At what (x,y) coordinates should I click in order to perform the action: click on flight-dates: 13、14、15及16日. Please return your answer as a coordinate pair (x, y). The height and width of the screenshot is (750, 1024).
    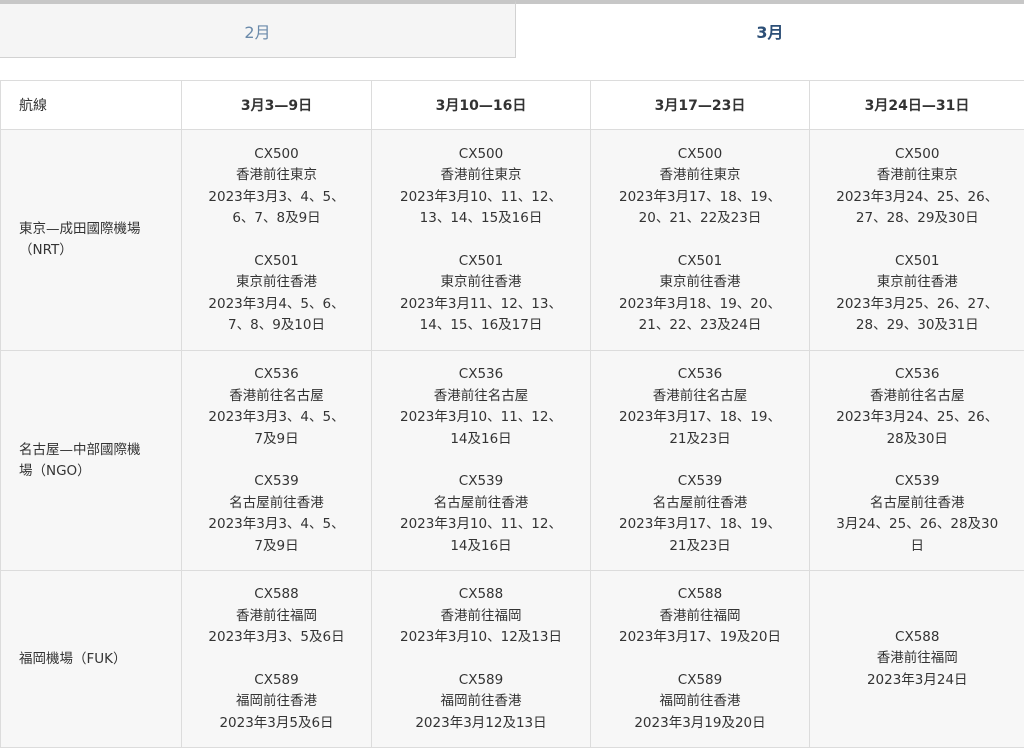
    Looking at the image, I should click on (481, 218).